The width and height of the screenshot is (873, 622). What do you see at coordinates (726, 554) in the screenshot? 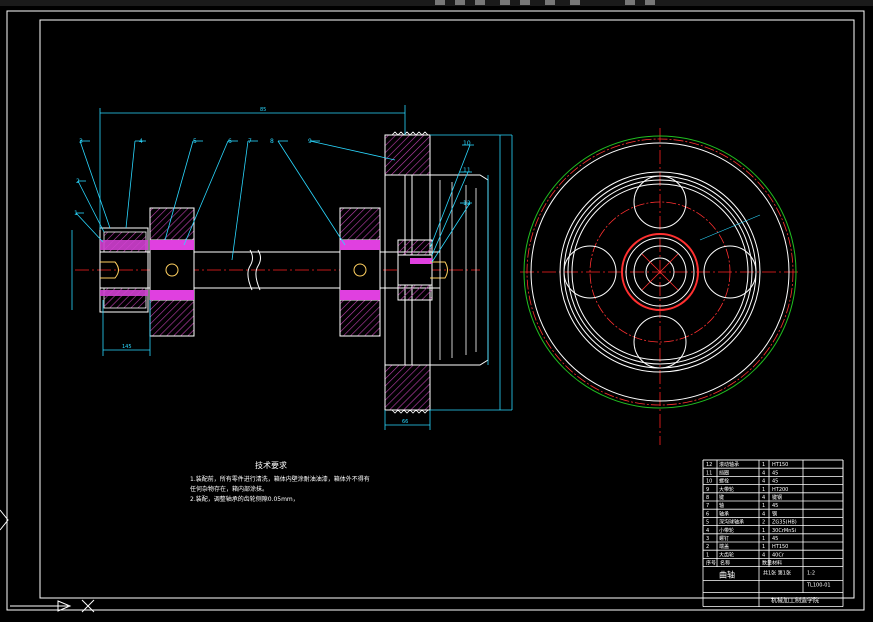
I see `part-name: 大齿轮` at bounding box center [726, 554].